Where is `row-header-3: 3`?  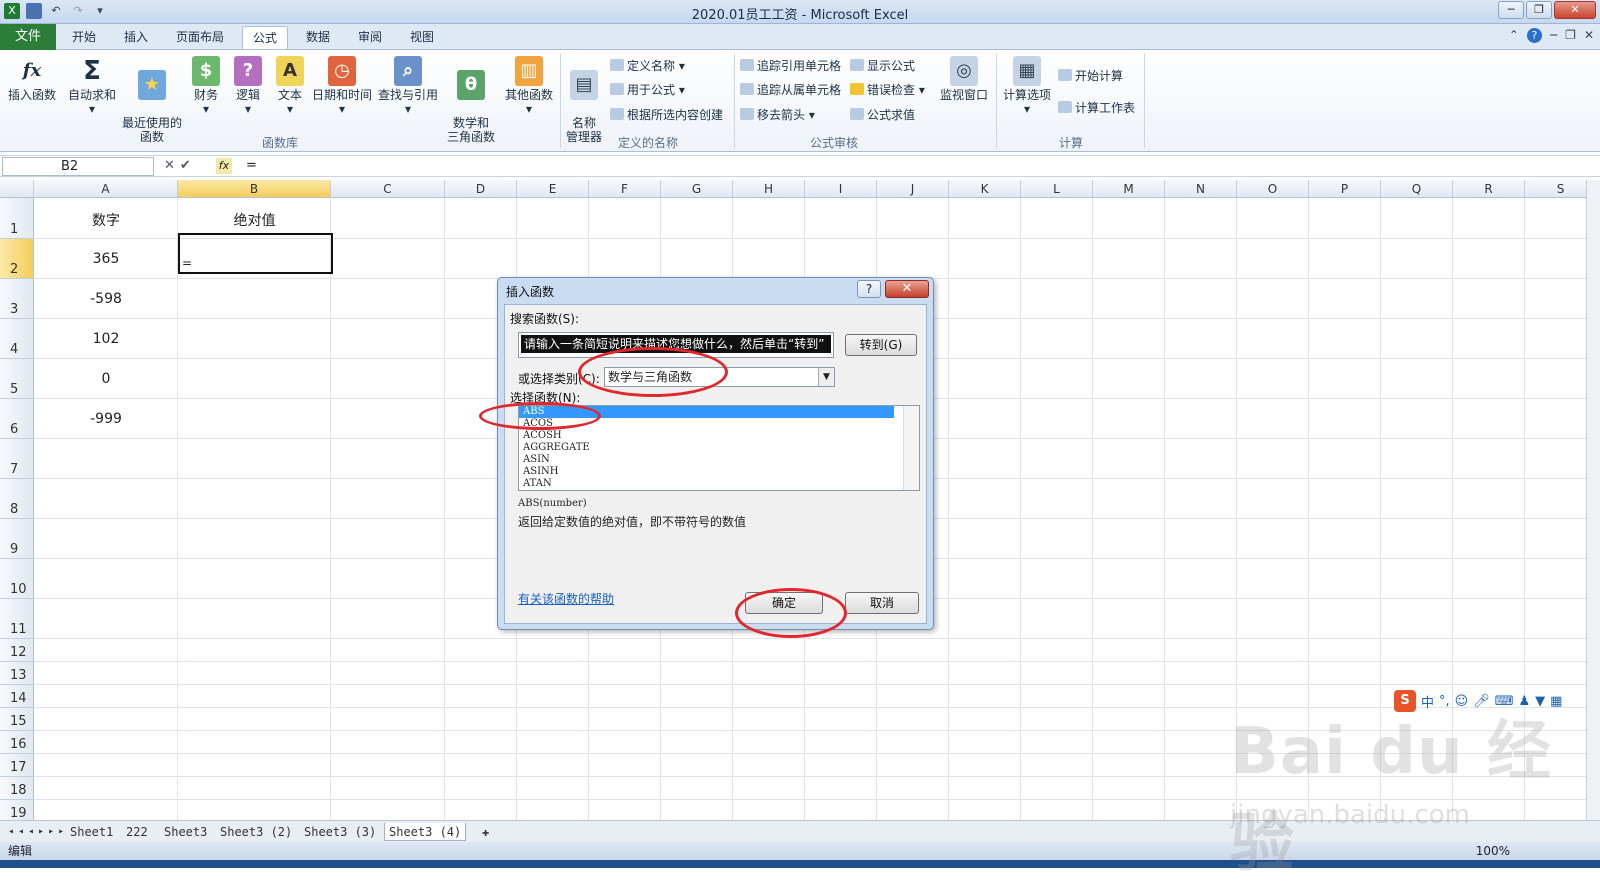 row-header-3: 3 is located at coordinates (17, 299).